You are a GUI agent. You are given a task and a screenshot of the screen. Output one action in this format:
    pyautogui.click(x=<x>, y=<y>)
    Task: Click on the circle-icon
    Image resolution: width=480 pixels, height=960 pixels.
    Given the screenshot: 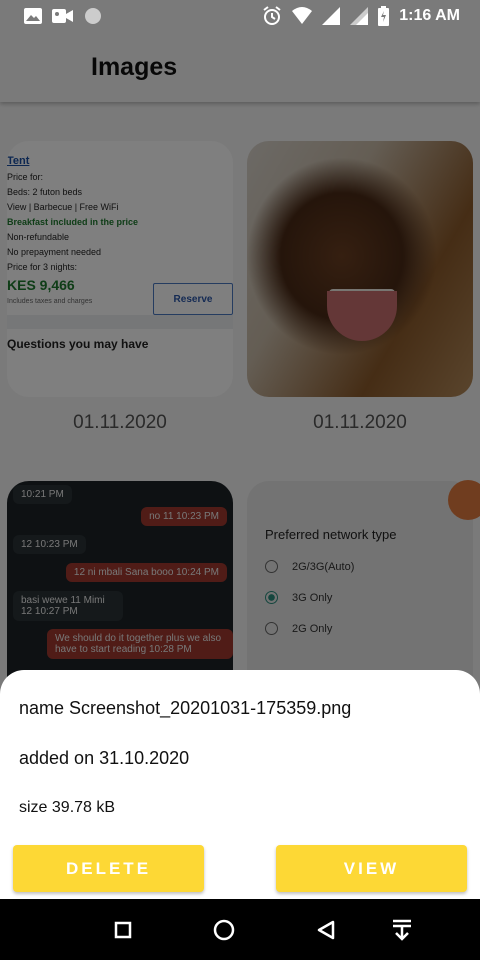 What is the action you would take?
    pyautogui.click(x=93, y=16)
    